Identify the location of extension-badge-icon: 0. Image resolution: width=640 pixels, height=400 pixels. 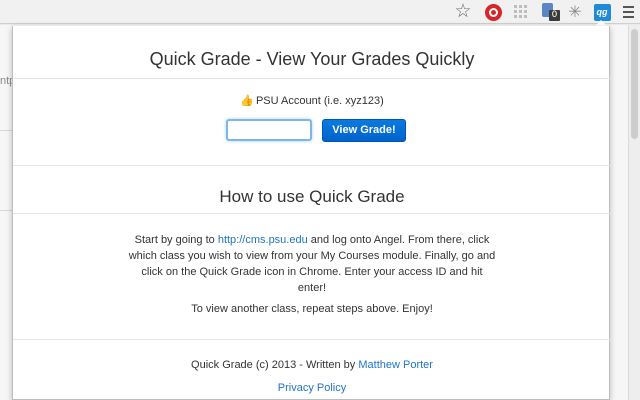
(551, 12).